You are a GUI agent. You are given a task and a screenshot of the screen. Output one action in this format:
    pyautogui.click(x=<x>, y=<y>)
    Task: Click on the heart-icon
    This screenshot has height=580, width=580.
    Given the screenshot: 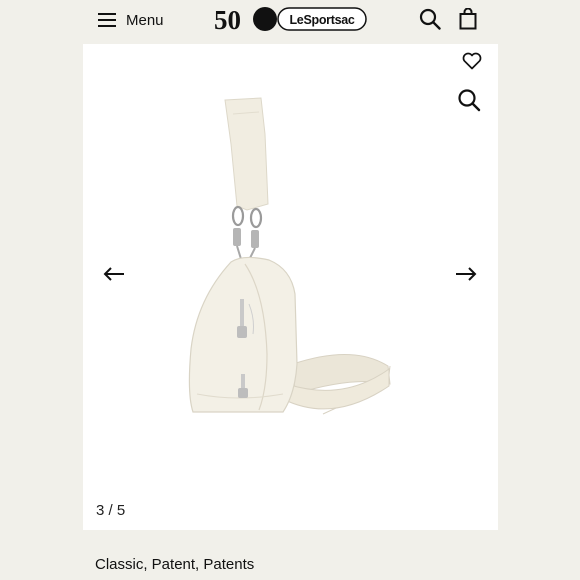 What is the action you would take?
    pyautogui.click(x=472, y=61)
    